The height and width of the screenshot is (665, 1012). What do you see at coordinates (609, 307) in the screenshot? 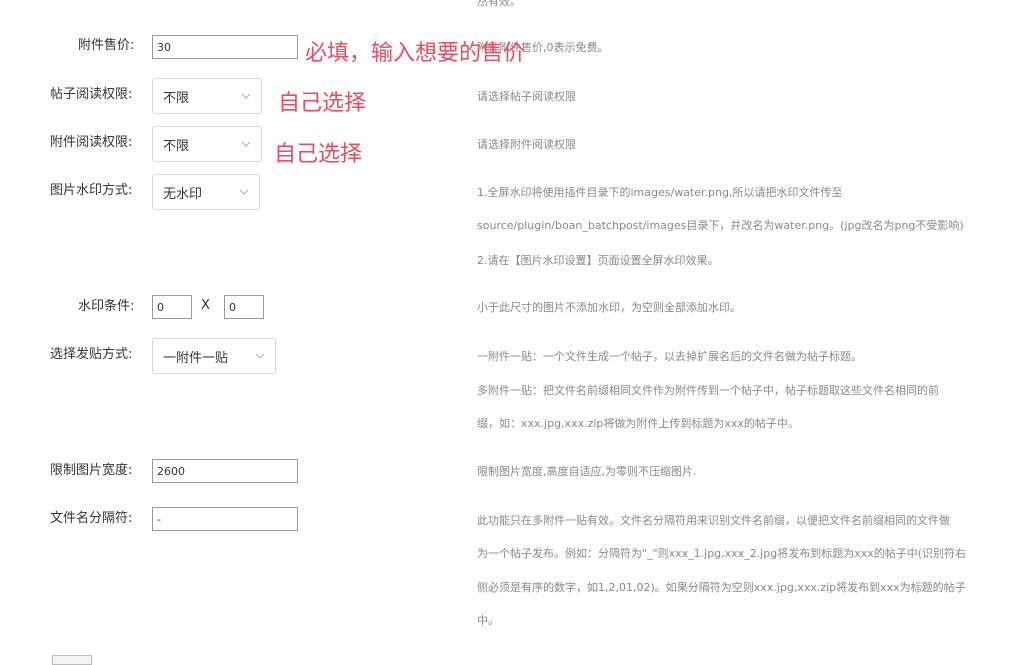
I see `watermark-cond-help: 小于此尺寸的图片不添加水印，为空则全部添加水印。` at bounding box center [609, 307].